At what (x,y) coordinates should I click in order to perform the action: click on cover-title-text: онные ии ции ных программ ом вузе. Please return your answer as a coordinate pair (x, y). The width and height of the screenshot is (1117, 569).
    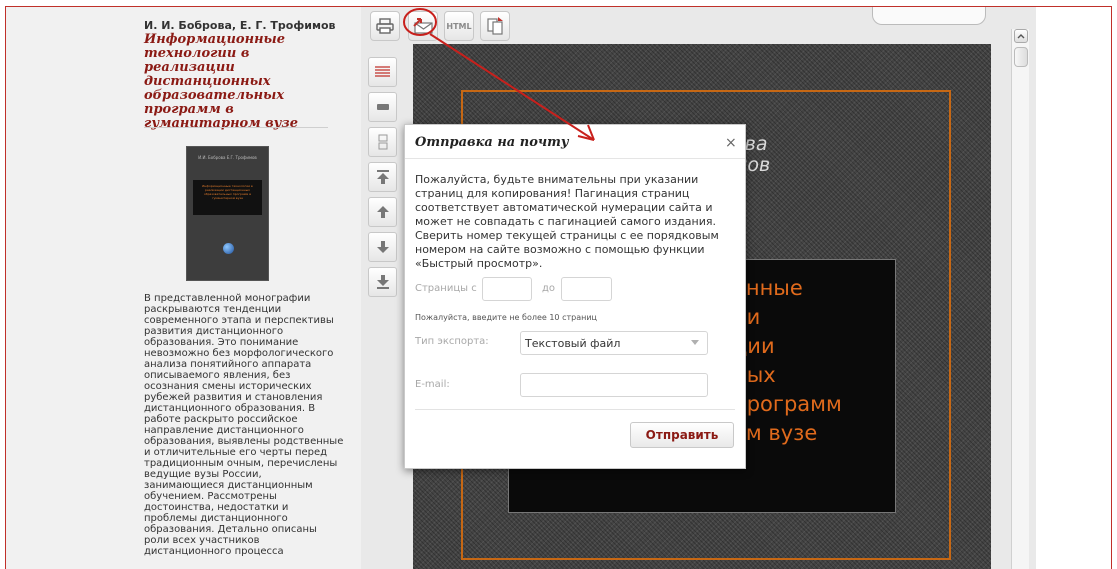
    Looking at the image, I should click on (787, 361).